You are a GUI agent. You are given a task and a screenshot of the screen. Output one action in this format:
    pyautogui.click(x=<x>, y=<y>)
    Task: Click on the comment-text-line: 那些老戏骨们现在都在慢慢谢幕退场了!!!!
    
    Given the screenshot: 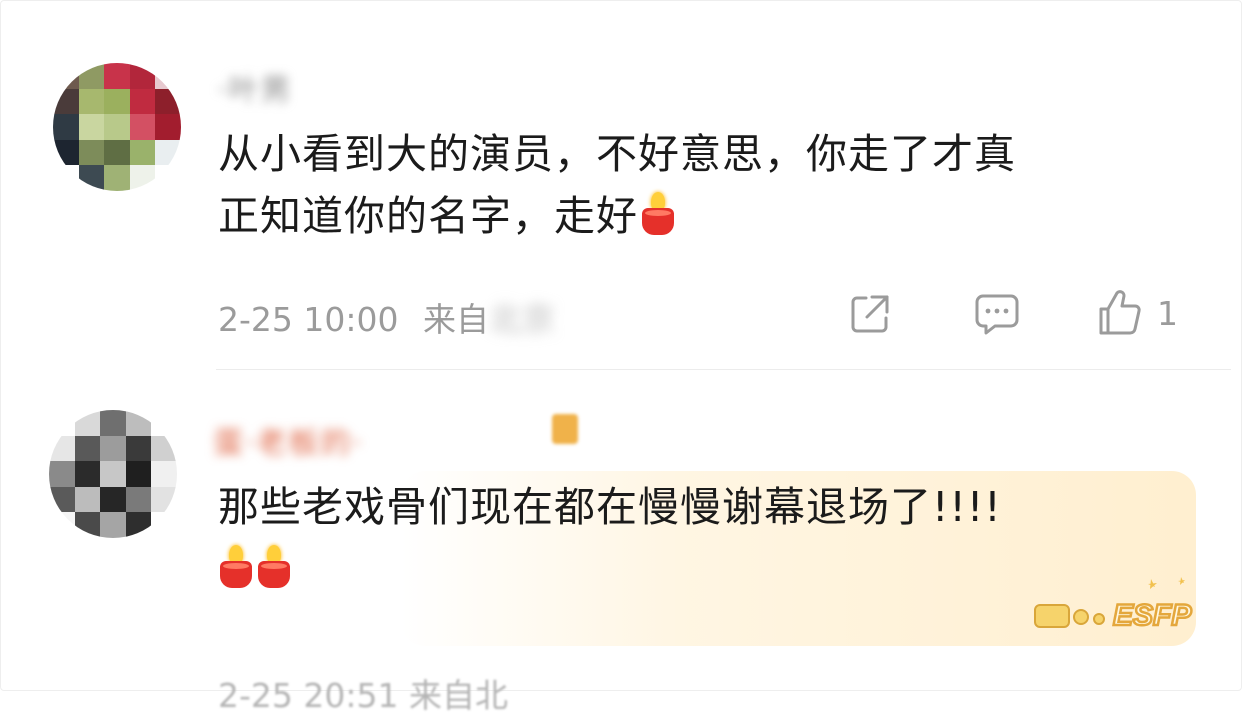 What is the action you would take?
    pyautogui.click(x=610, y=507)
    